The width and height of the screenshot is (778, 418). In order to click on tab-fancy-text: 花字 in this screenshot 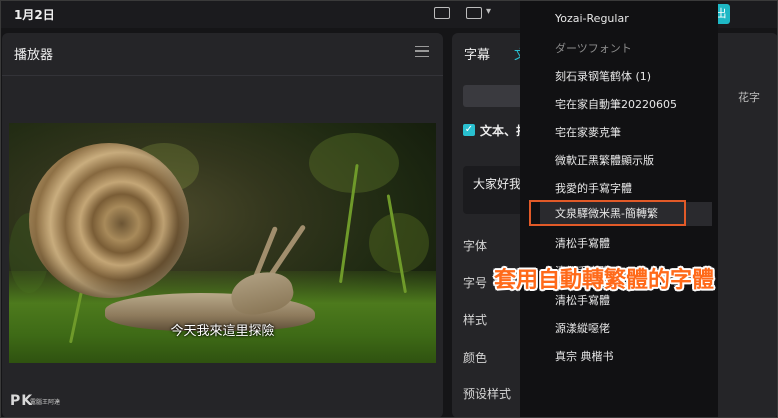, I will do `click(749, 97)`.